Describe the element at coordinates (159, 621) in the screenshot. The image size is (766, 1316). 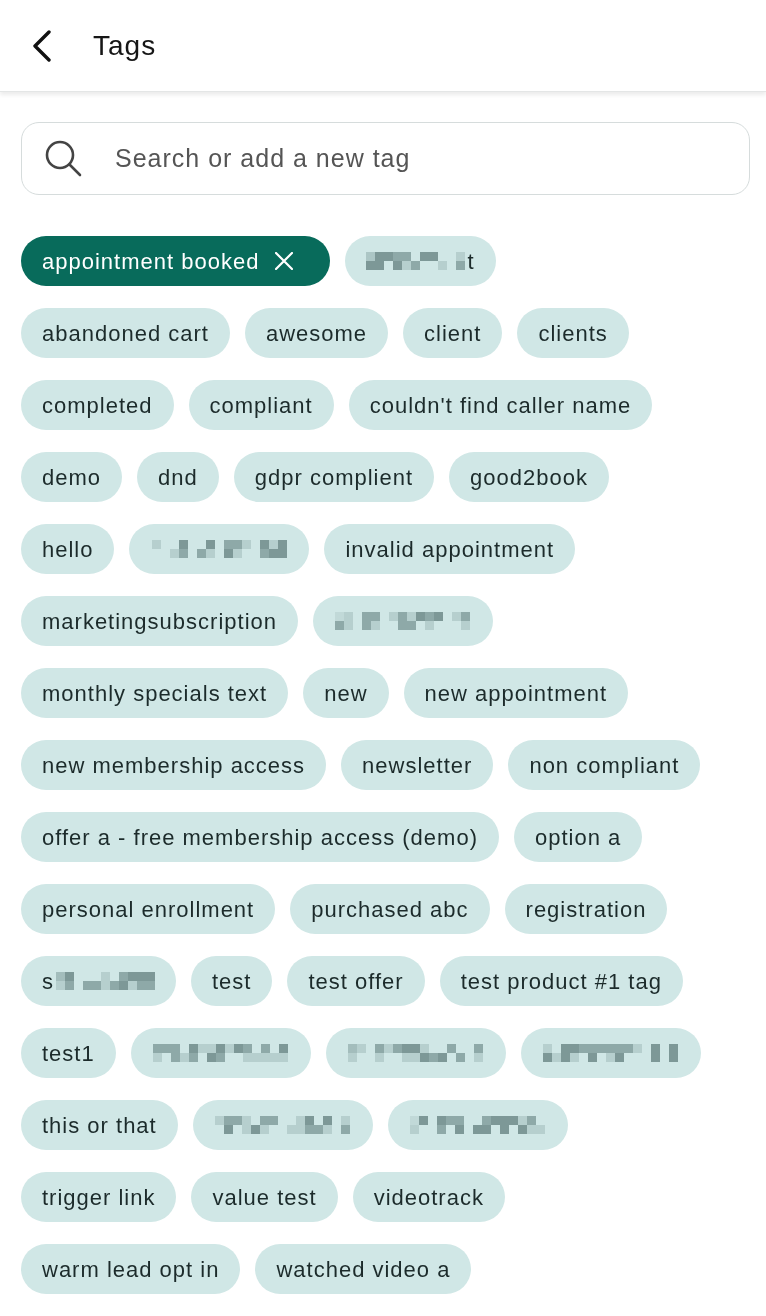
I see `tag-chip: marketingsubscription` at that location.